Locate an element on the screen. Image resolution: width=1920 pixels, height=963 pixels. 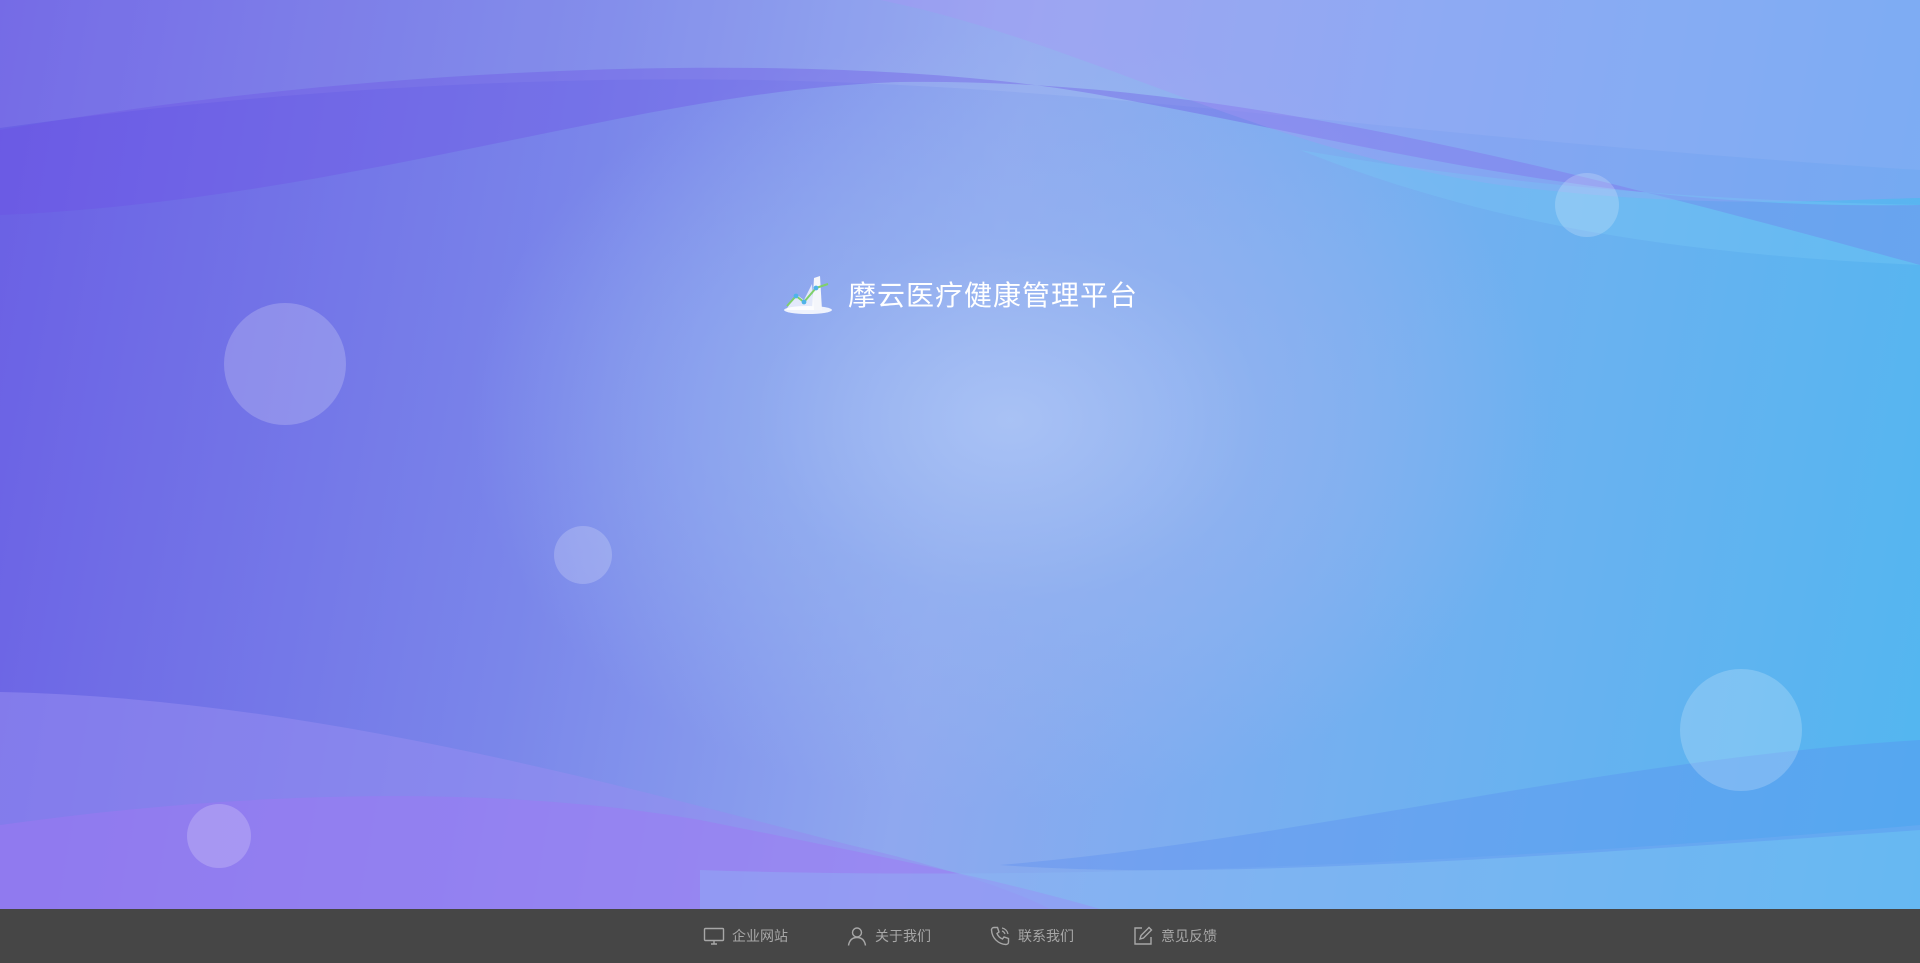
footer-link-company-website: 企业网站 is located at coordinates (745, 936).